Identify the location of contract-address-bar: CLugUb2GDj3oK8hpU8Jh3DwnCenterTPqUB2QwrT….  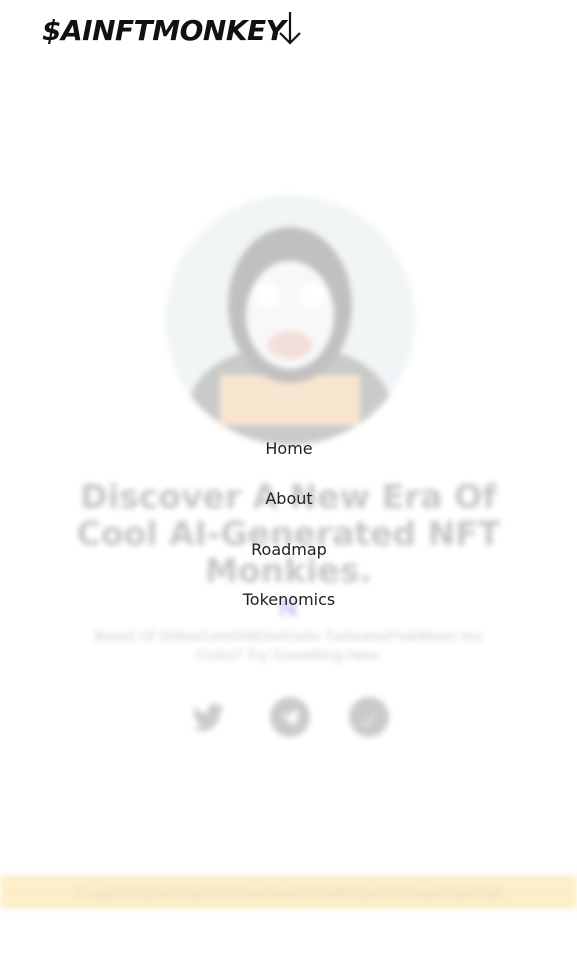
(288, 892).